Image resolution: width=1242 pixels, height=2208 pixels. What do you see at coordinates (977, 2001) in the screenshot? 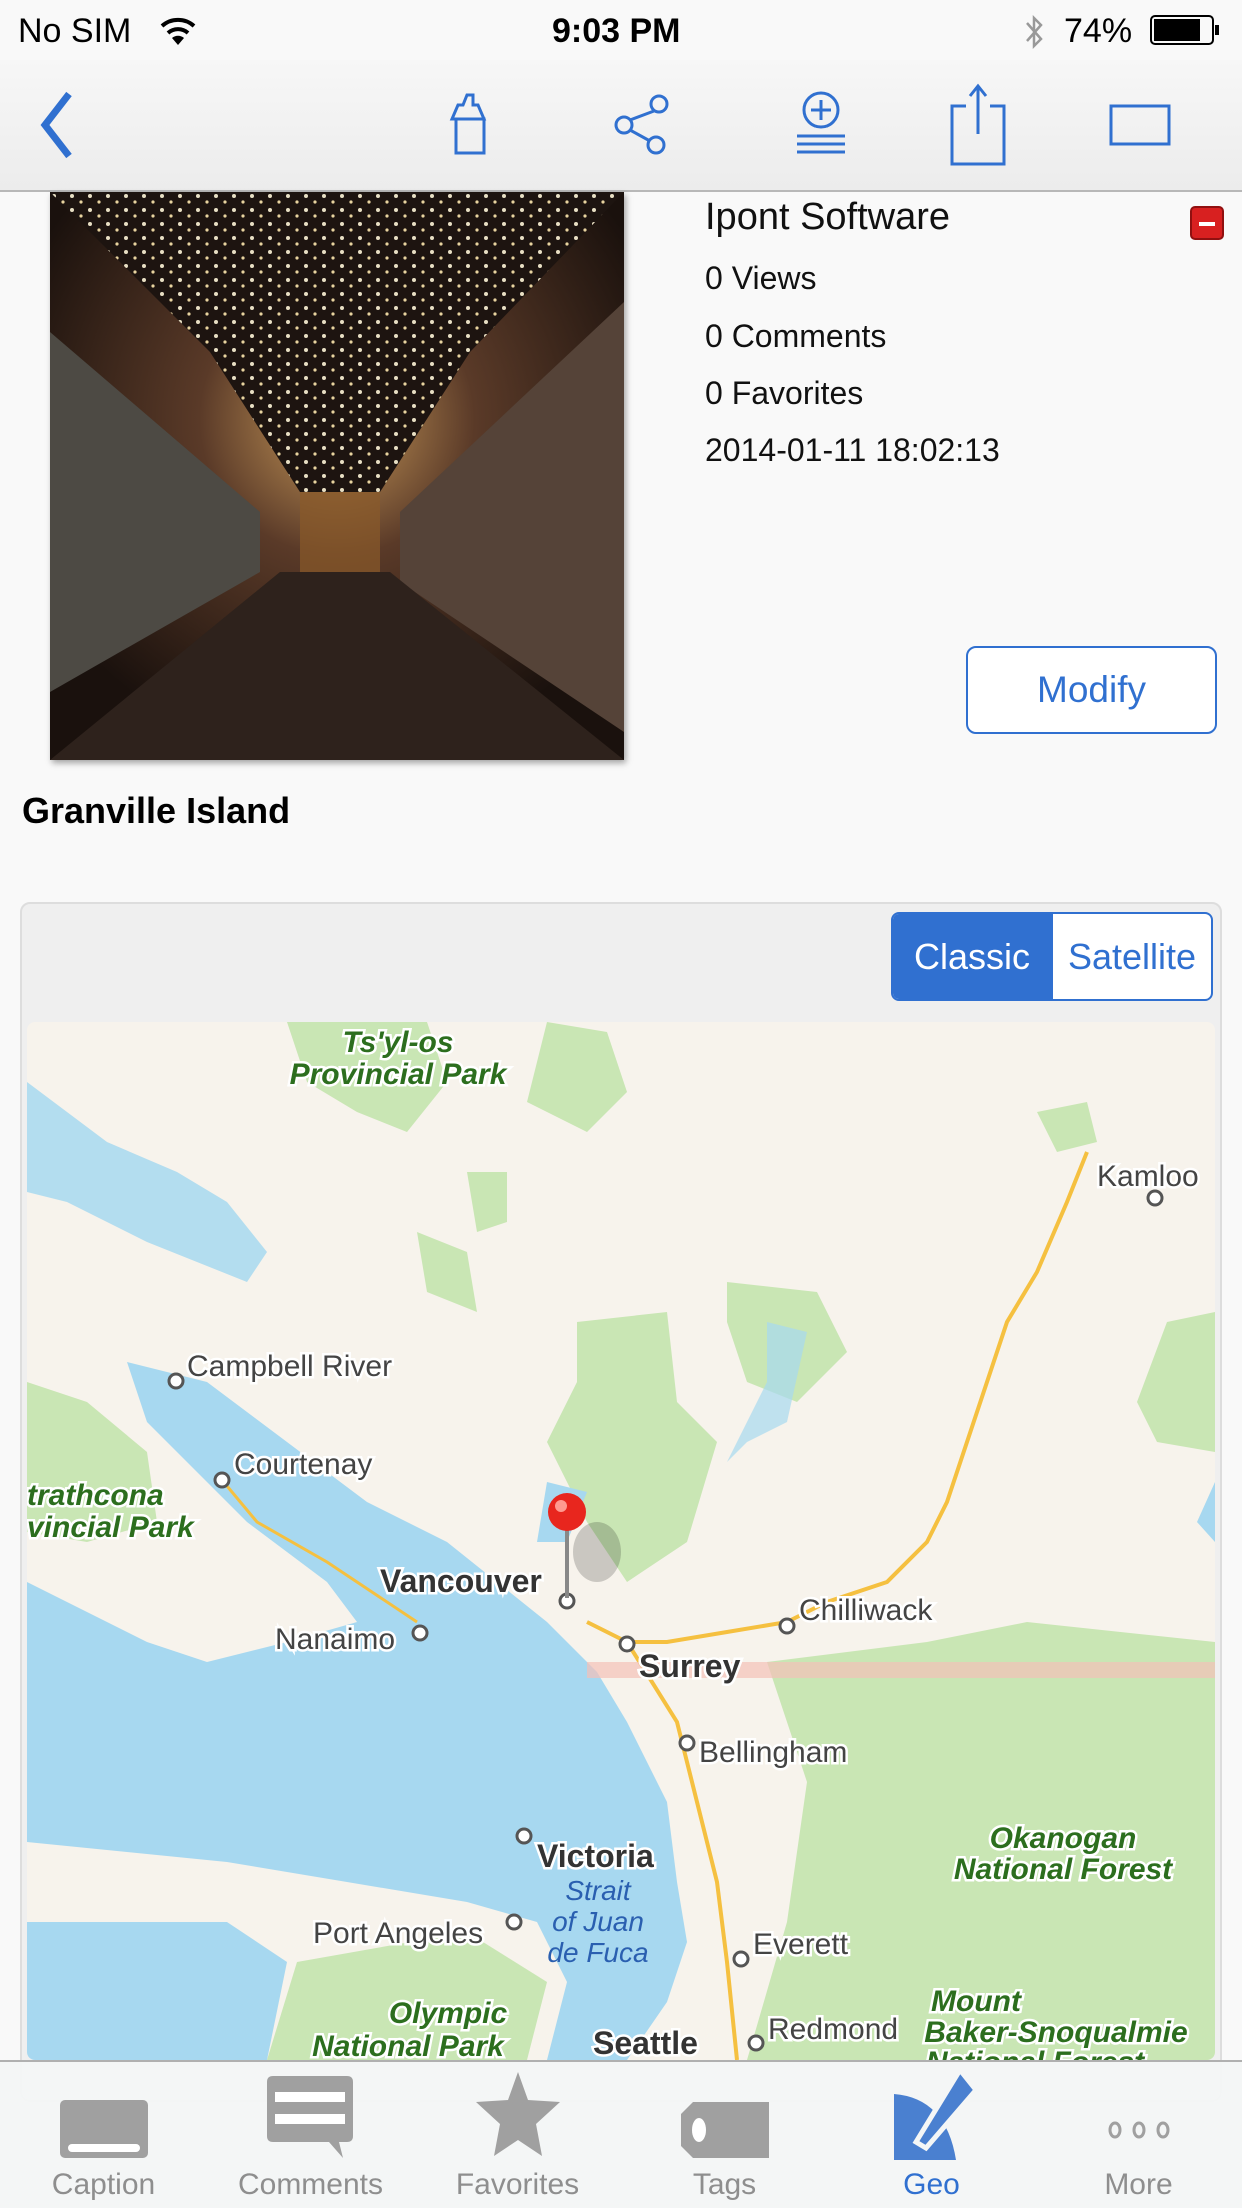
I see `map-label: Mount` at bounding box center [977, 2001].